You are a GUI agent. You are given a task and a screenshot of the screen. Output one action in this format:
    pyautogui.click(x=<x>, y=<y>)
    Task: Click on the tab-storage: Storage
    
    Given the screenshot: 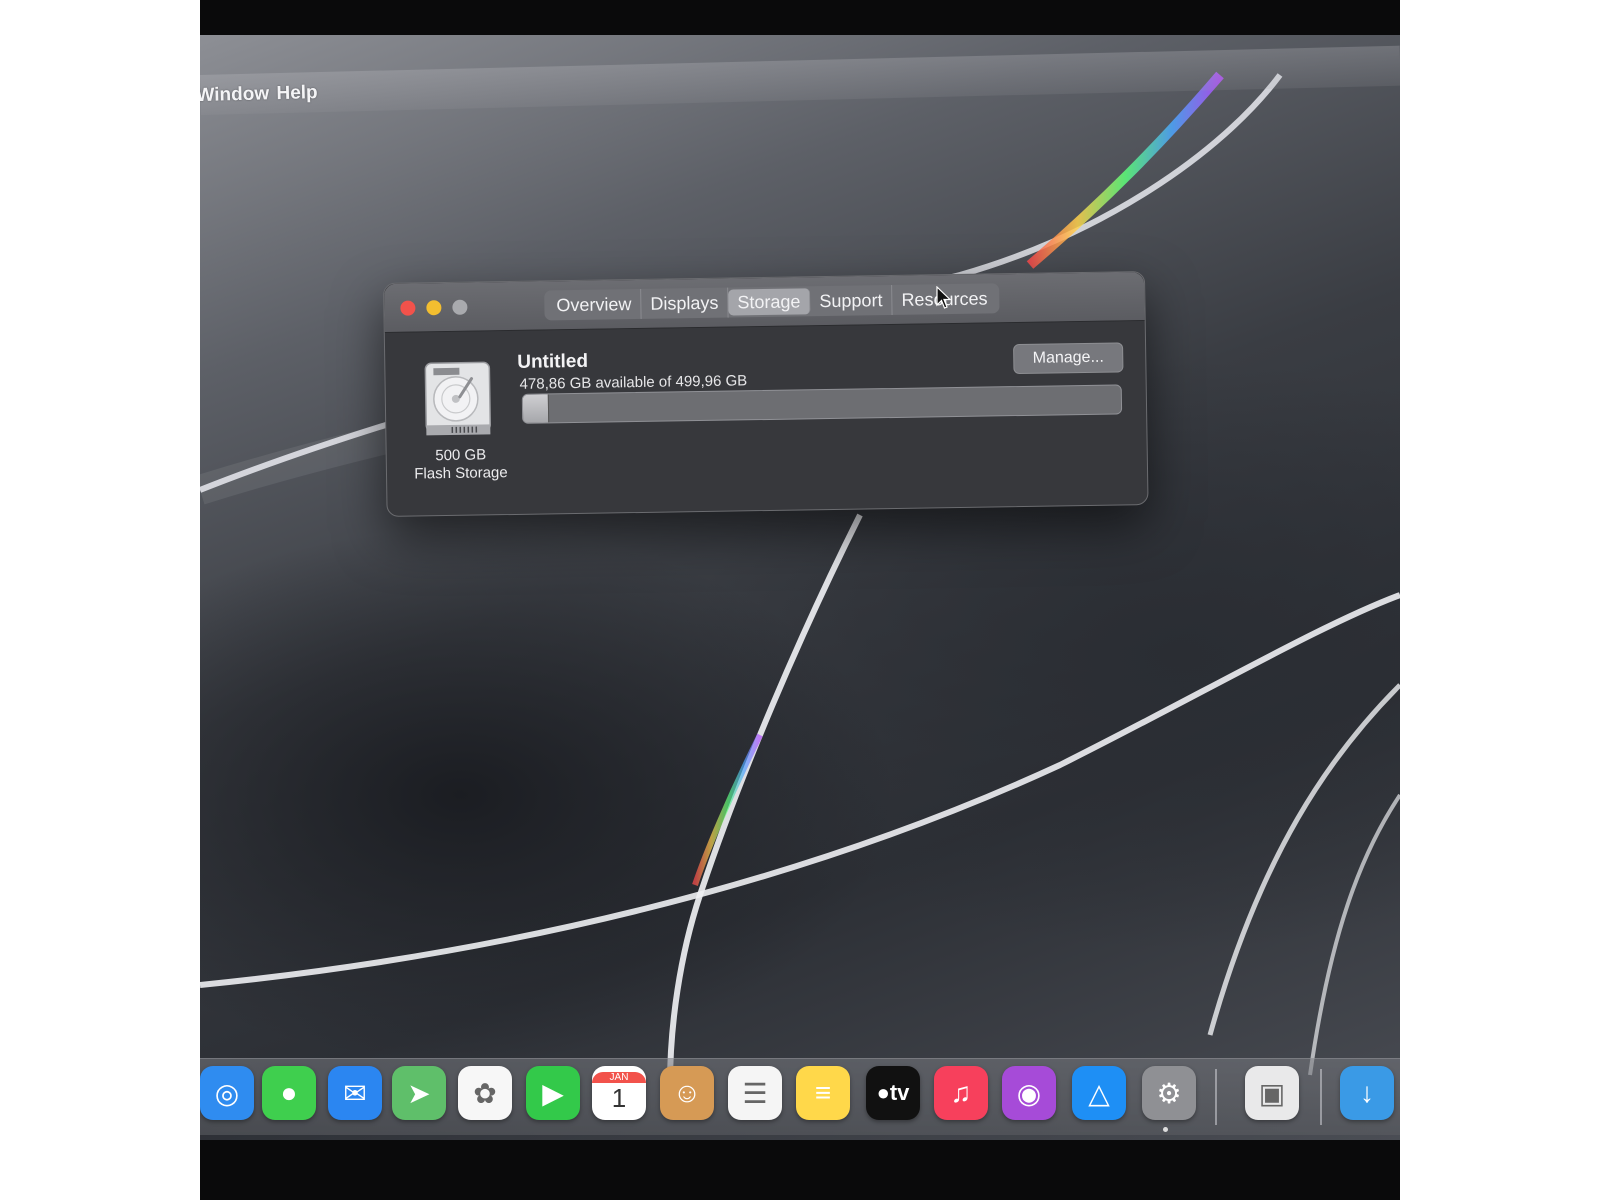 What is the action you would take?
    pyautogui.click(x=769, y=302)
    